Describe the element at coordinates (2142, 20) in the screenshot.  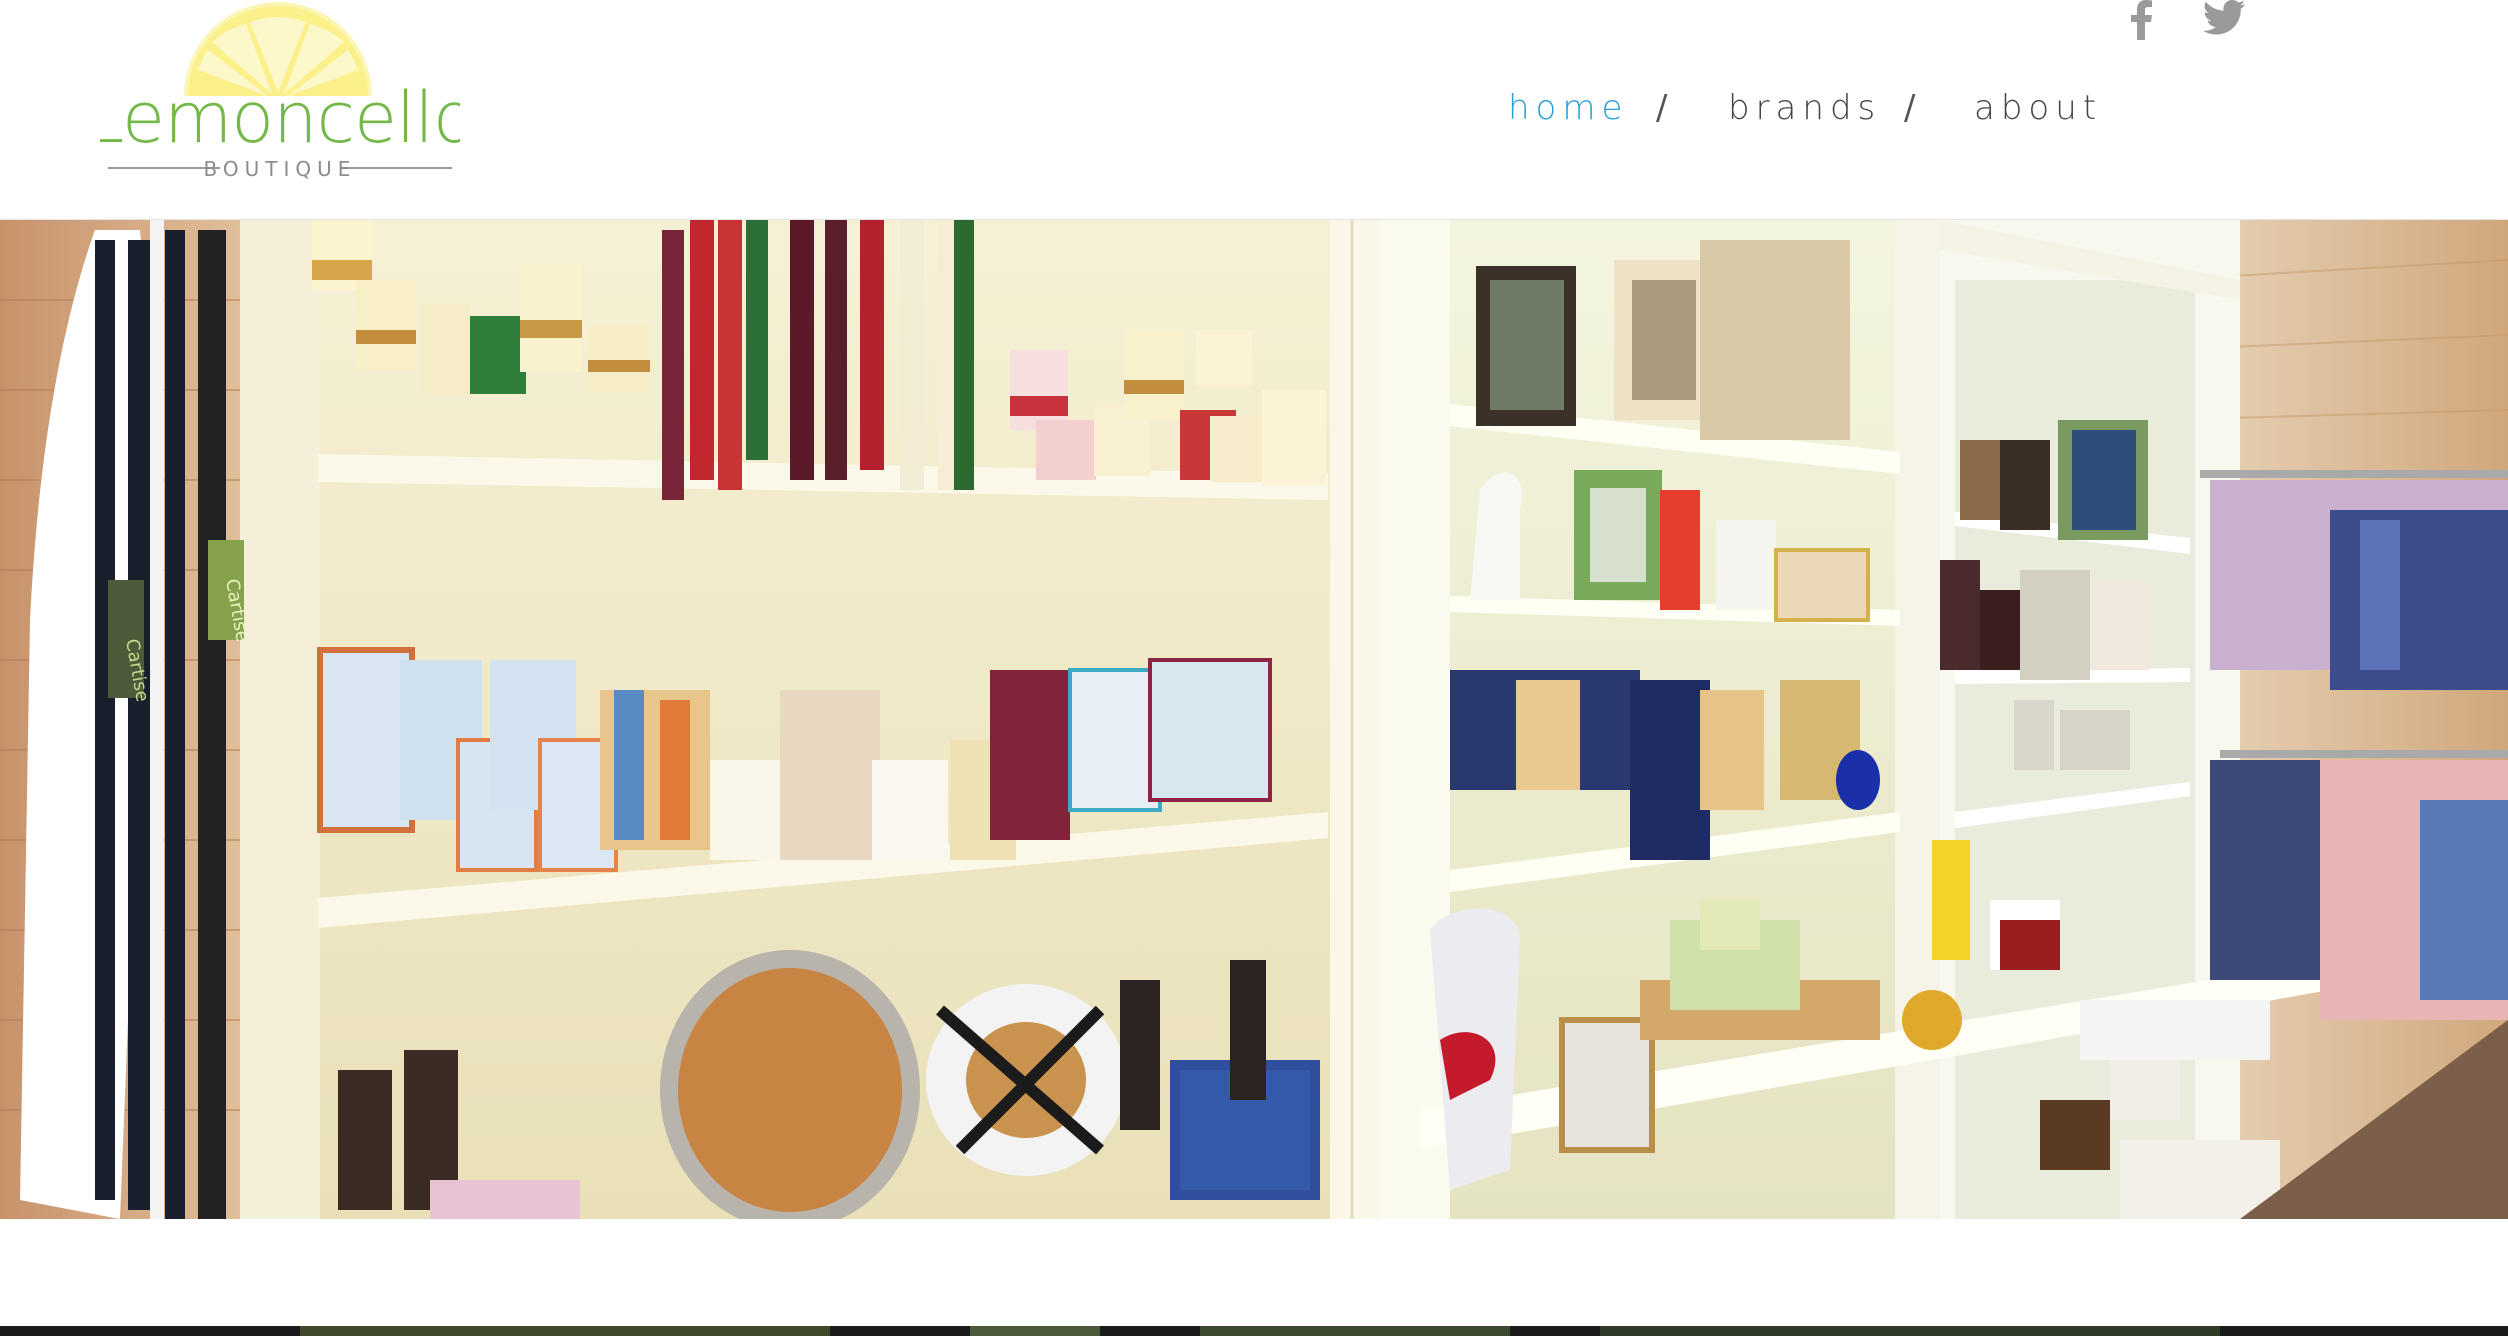
I see `facebook-icon` at that location.